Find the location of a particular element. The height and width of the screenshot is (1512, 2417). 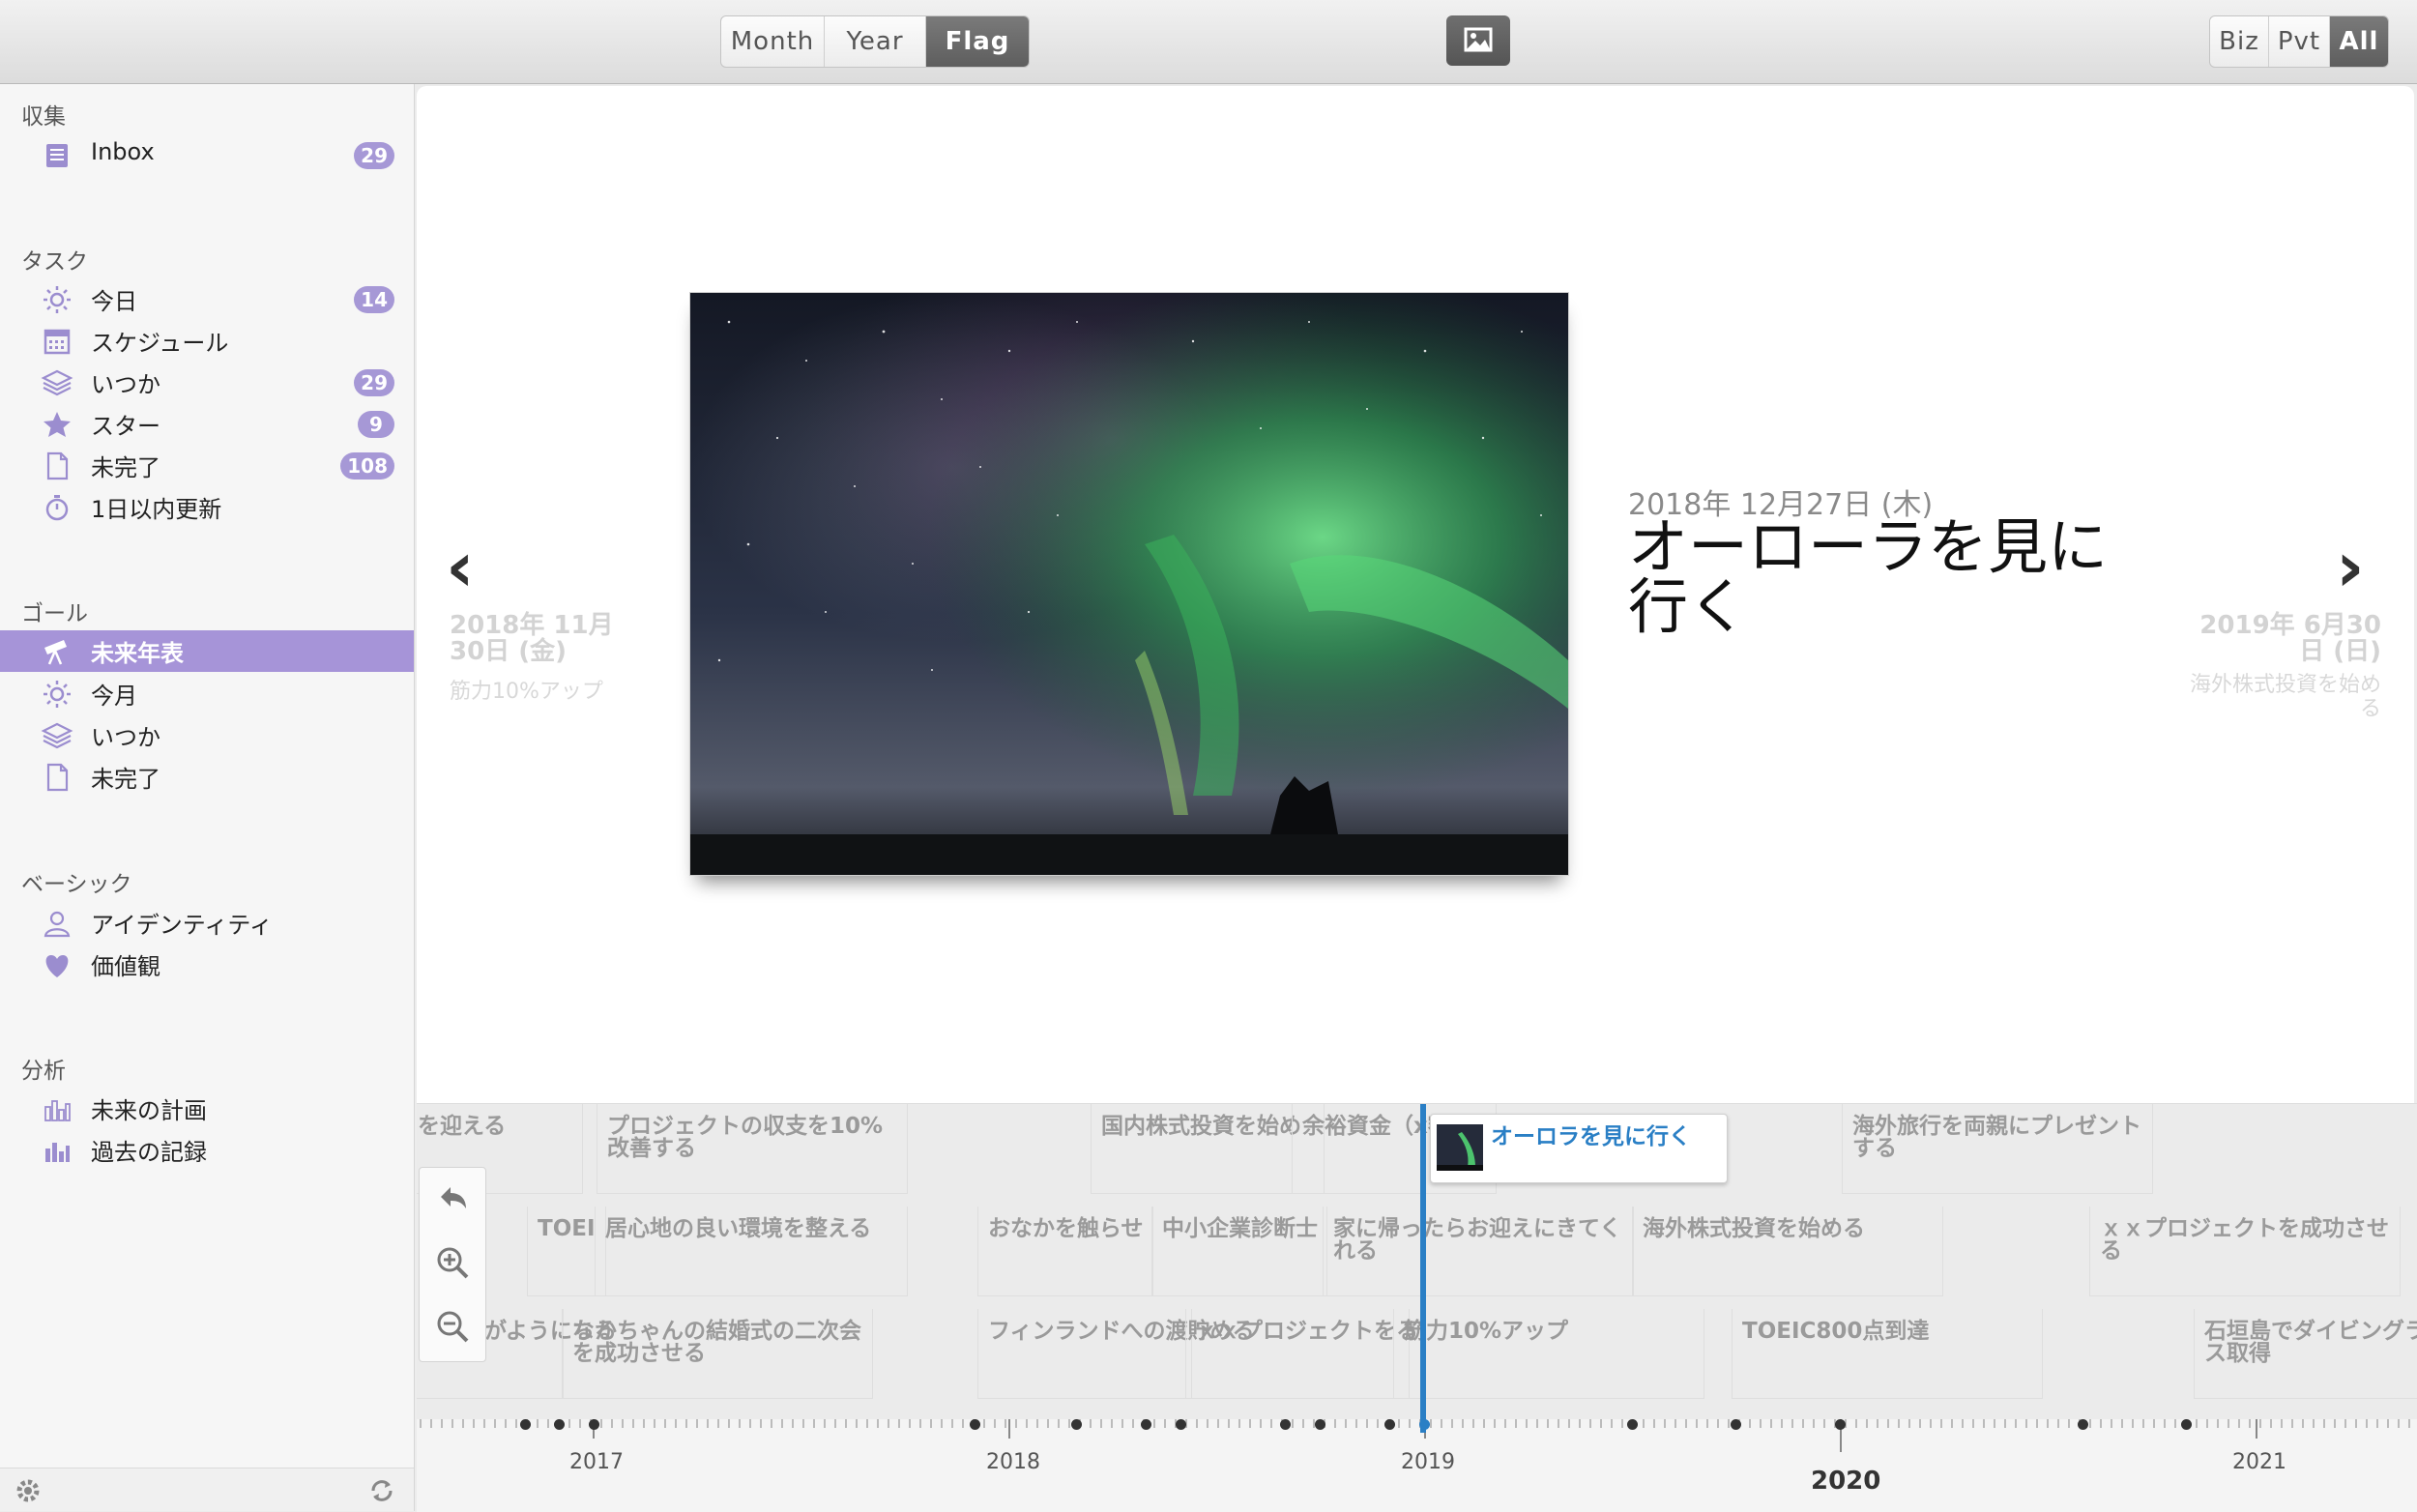

year-view-button: Year is located at coordinates (875, 41).